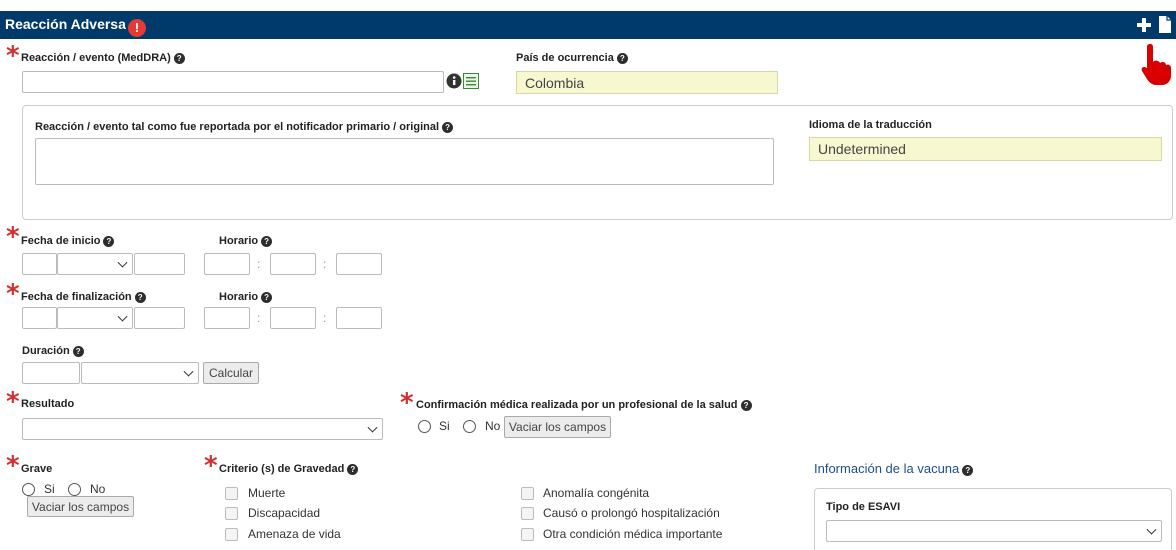 Image resolution: width=1176 pixels, height=550 pixels. Describe the element at coordinates (28, 489) in the screenshot. I see `grave-yes-radio` at that location.